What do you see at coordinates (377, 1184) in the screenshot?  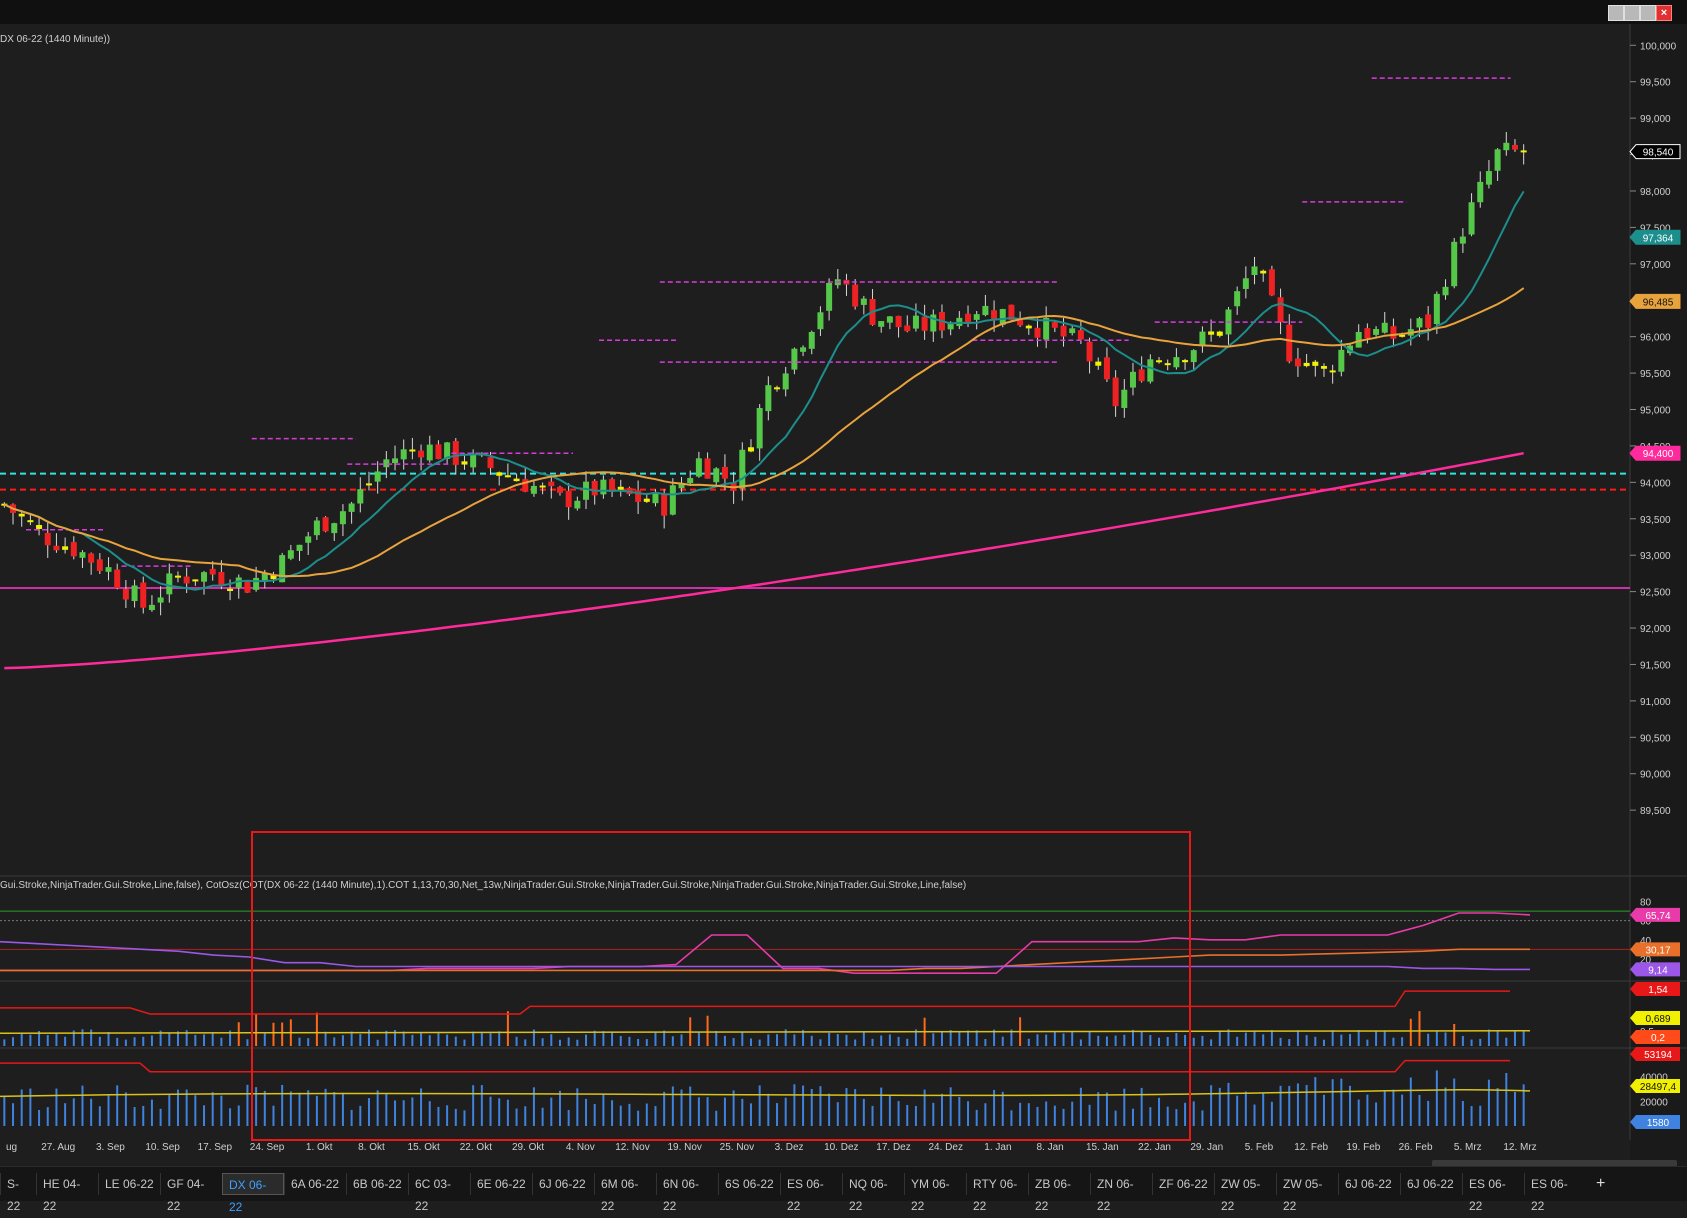 I see `instrument-tab: 6B 06-22` at bounding box center [377, 1184].